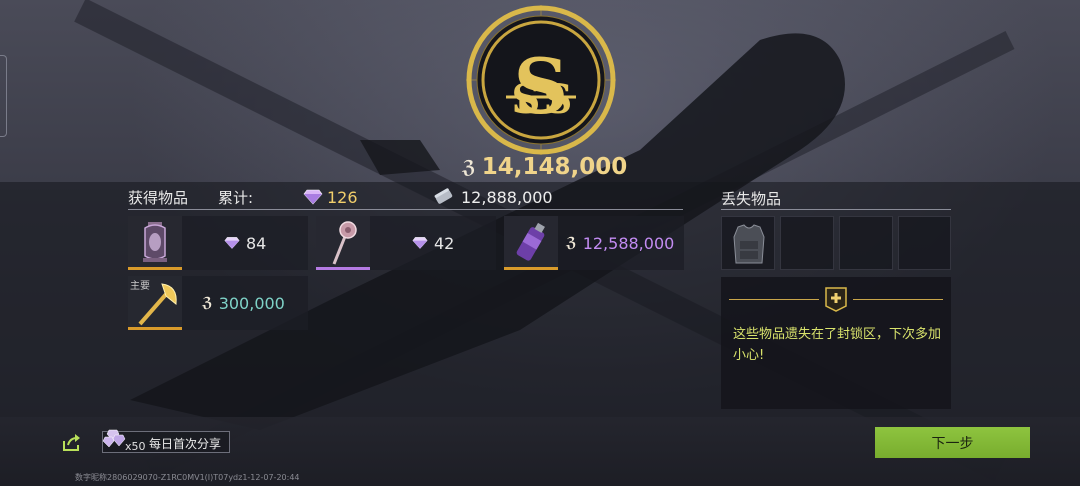  What do you see at coordinates (243, 303) in the screenshot?
I see `item-value-golden-axe: ℨ 300,000` at bounding box center [243, 303].